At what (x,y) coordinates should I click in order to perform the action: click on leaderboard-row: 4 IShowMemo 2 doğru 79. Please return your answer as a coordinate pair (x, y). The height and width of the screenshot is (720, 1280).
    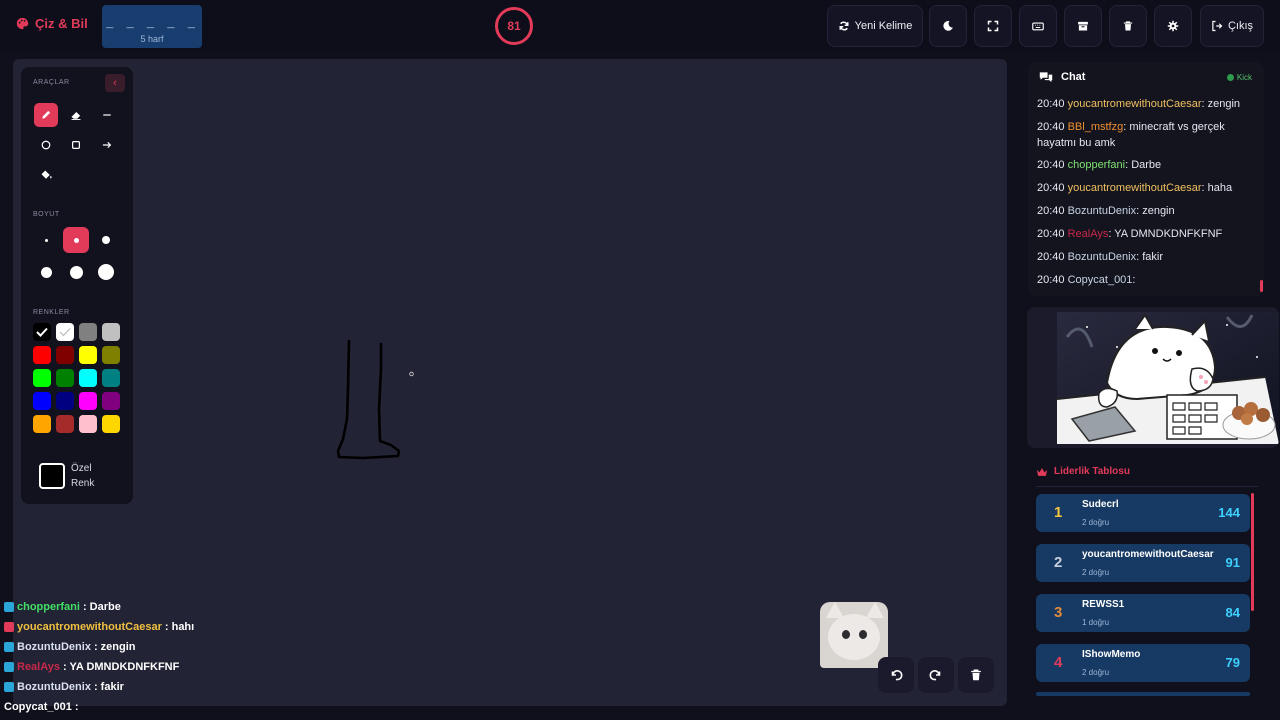
    Looking at the image, I should click on (1143, 663).